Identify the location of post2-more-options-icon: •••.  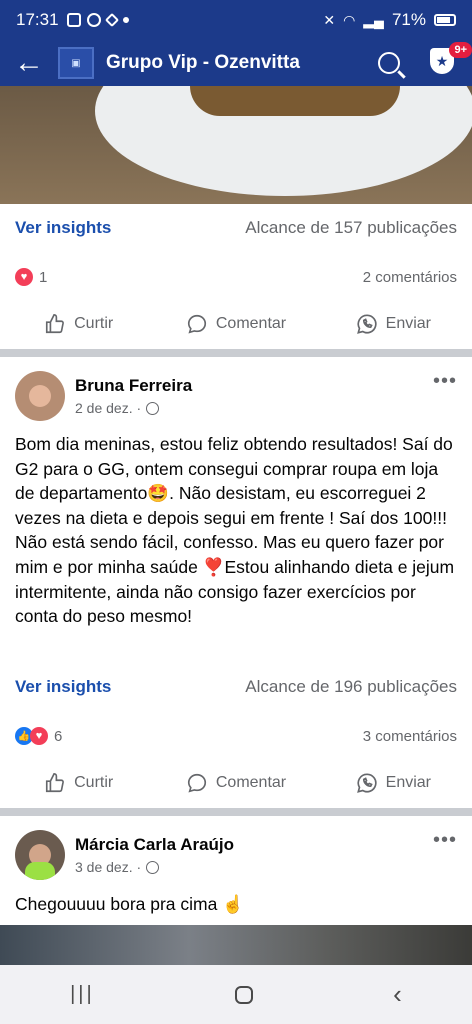
(445, 381).